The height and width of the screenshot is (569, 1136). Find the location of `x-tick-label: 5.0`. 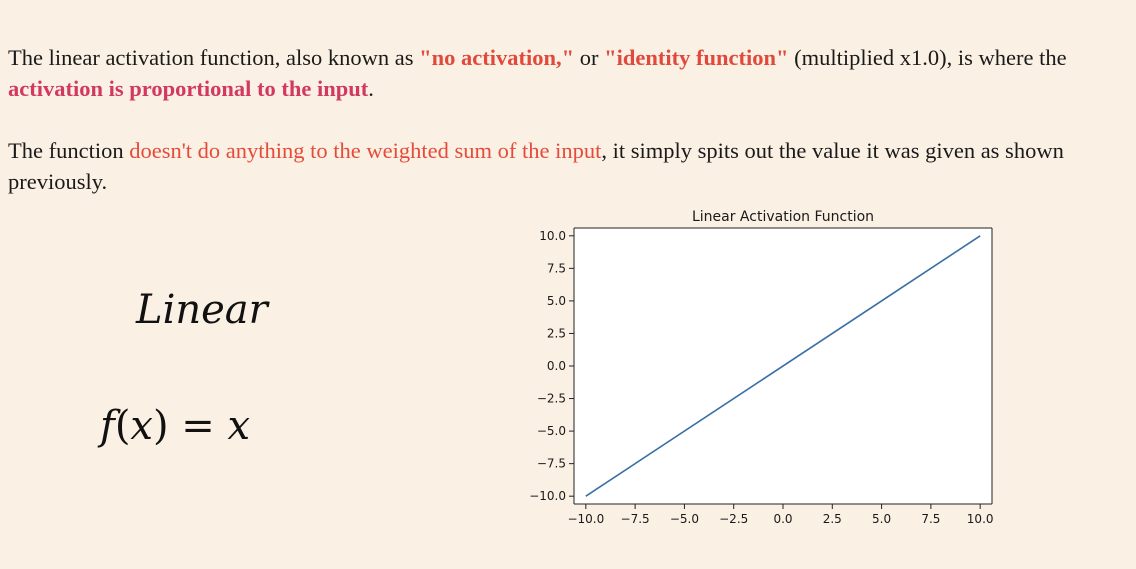

x-tick-label: 5.0 is located at coordinates (881, 519).